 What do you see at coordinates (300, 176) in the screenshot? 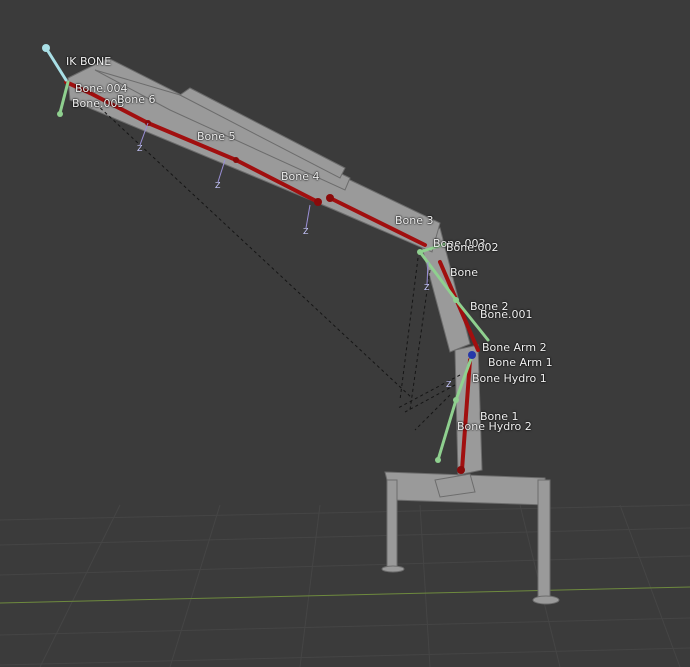
I see `label-bone-4: Bone 4` at bounding box center [300, 176].